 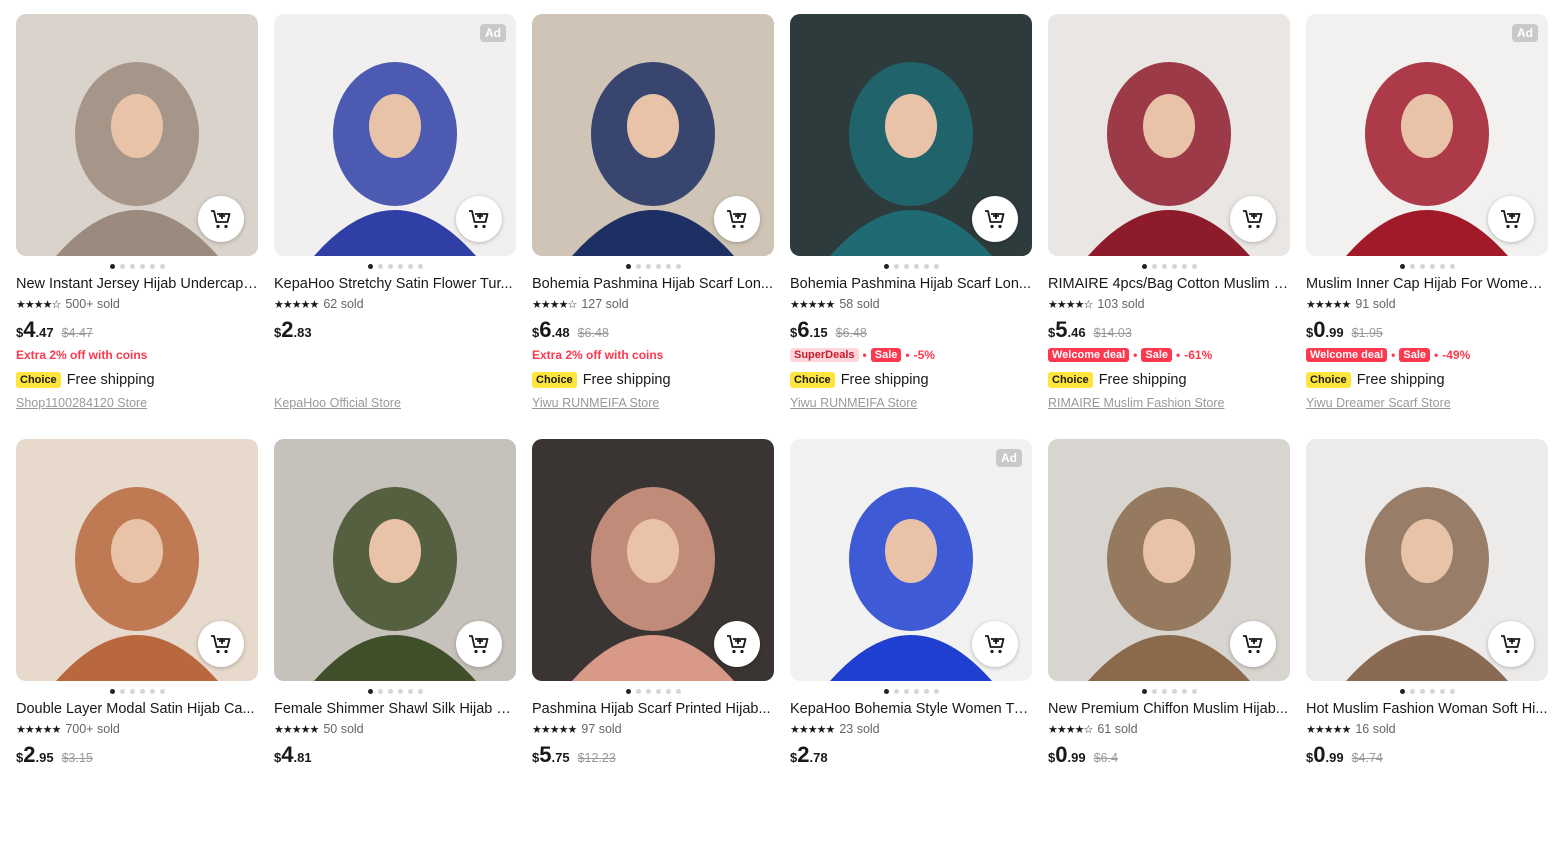 What do you see at coordinates (287, 329) in the screenshot?
I see `price-integer: 2` at bounding box center [287, 329].